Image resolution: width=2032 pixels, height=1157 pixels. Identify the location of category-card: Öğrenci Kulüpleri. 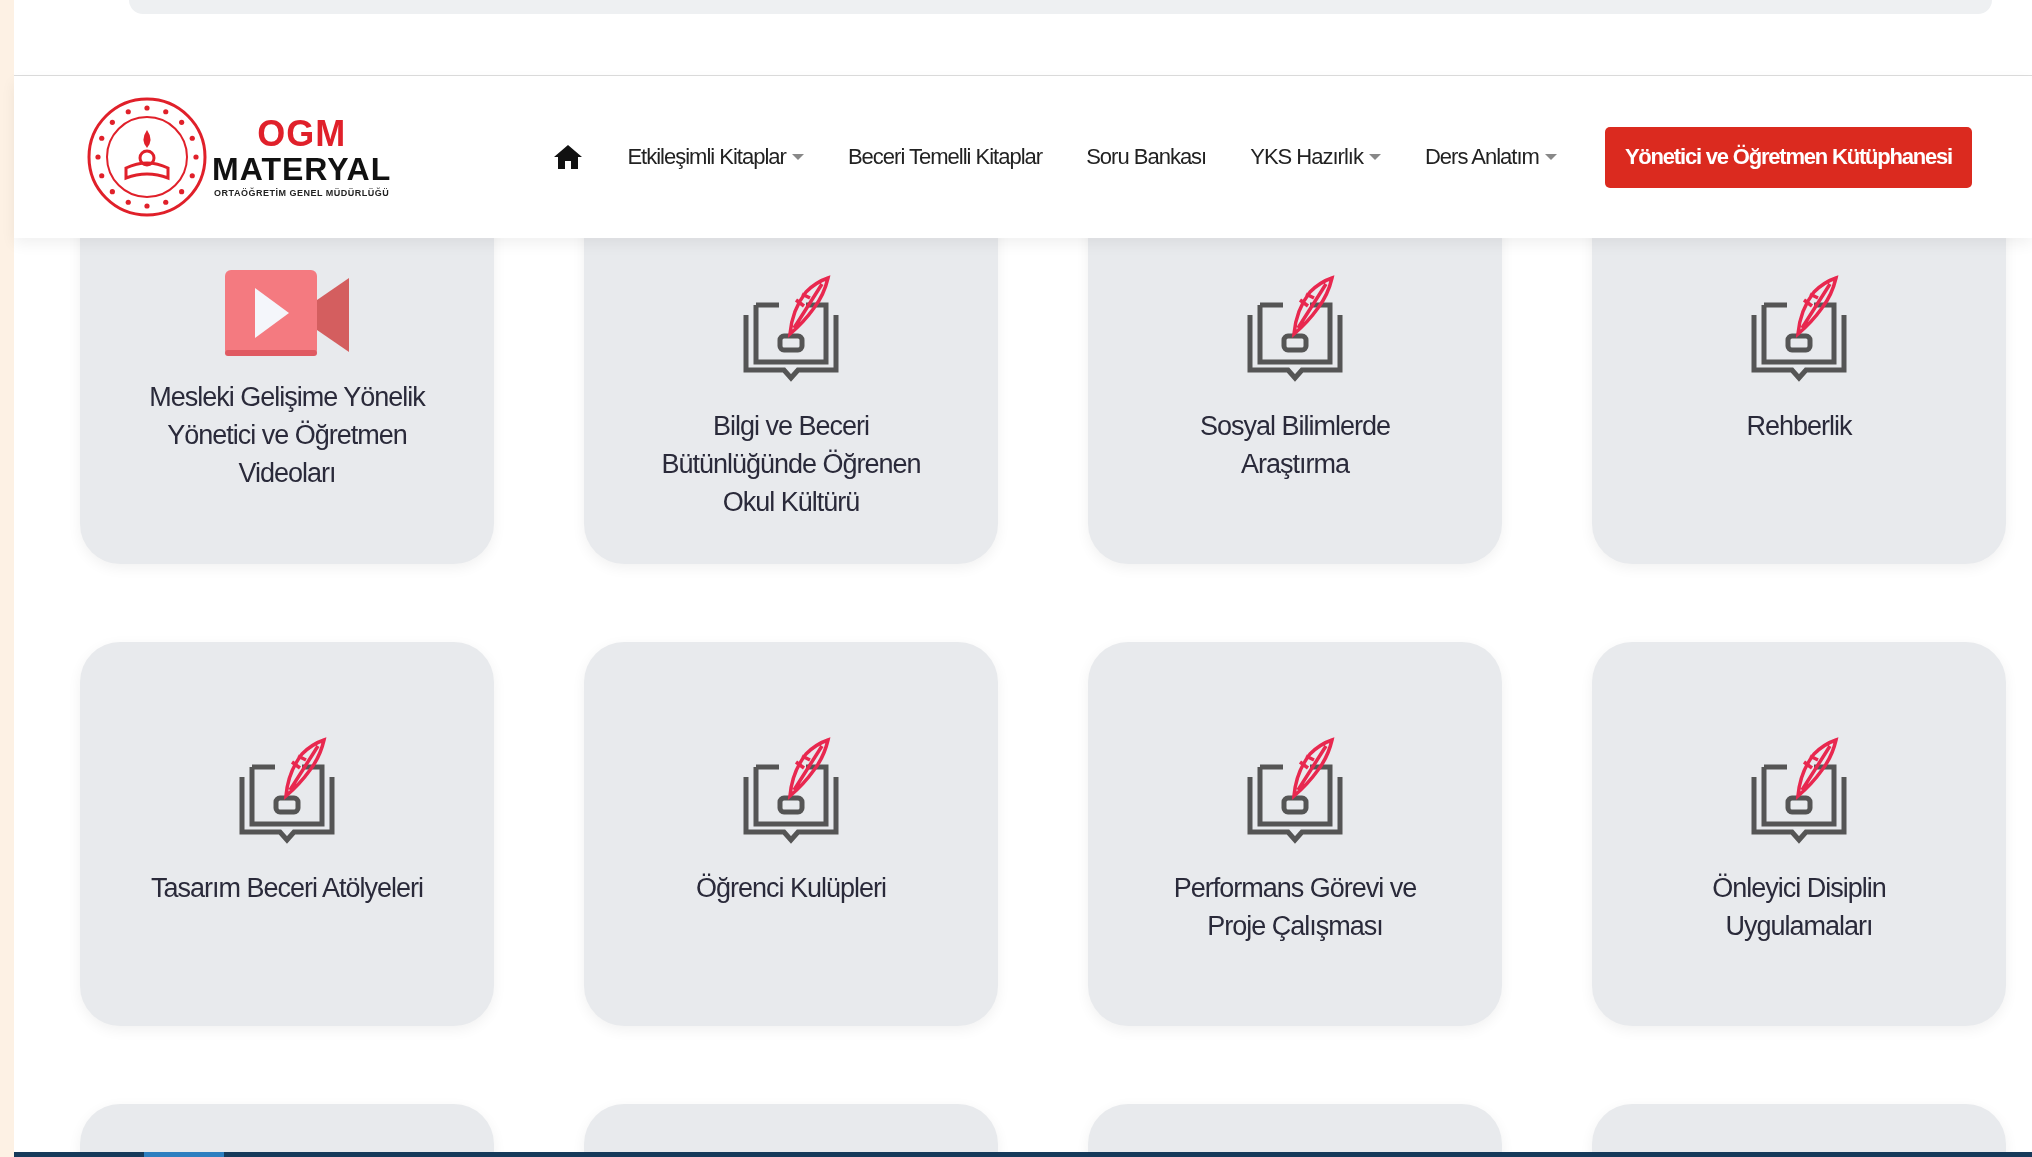
(791, 834).